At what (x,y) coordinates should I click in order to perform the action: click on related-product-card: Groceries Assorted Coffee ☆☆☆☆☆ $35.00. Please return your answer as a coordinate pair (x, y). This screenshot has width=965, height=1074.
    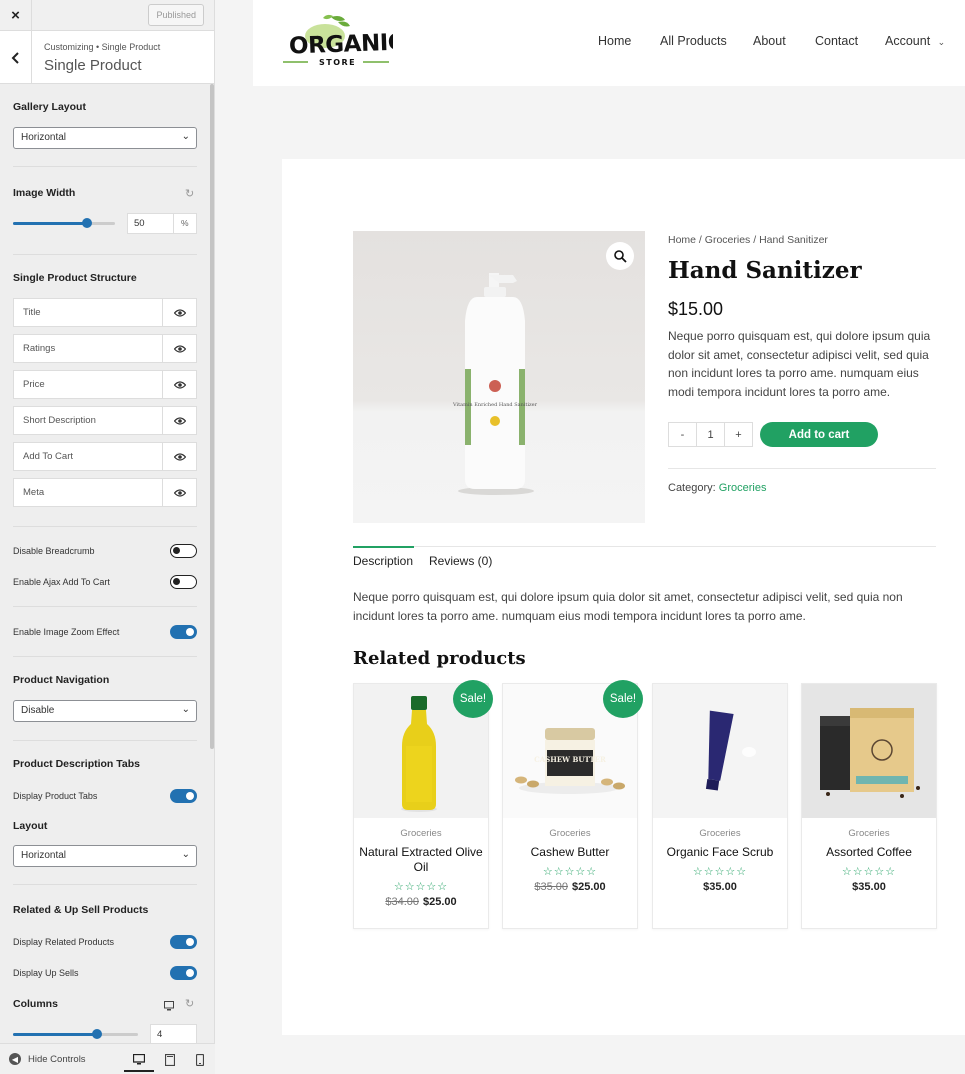
    Looking at the image, I should click on (869, 806).